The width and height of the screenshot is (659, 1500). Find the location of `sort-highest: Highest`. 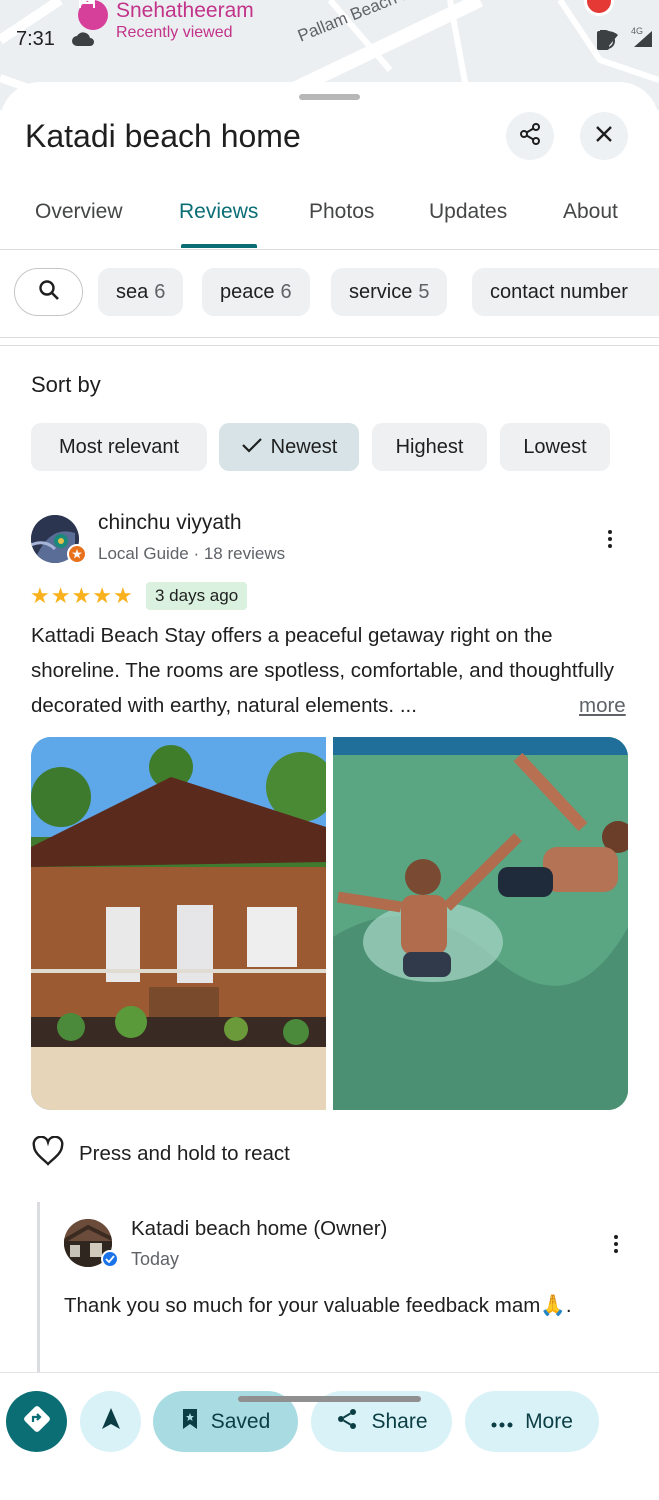

sort-highest: Highest is located at coordinates (429, 447).